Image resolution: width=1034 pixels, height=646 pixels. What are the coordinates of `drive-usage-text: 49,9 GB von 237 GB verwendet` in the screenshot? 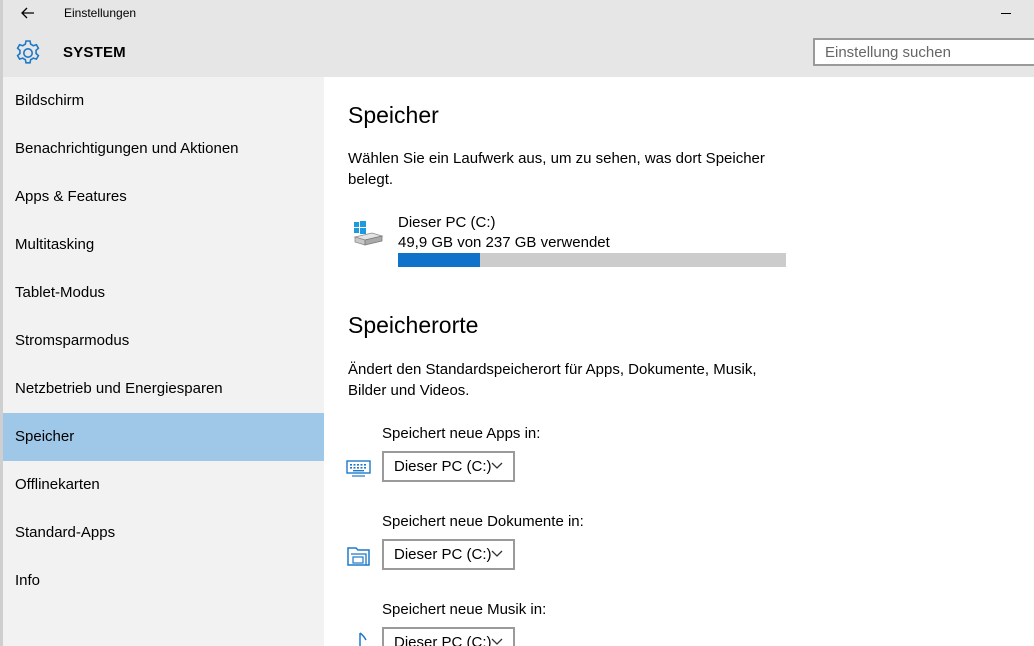 It's located at (504, 242).